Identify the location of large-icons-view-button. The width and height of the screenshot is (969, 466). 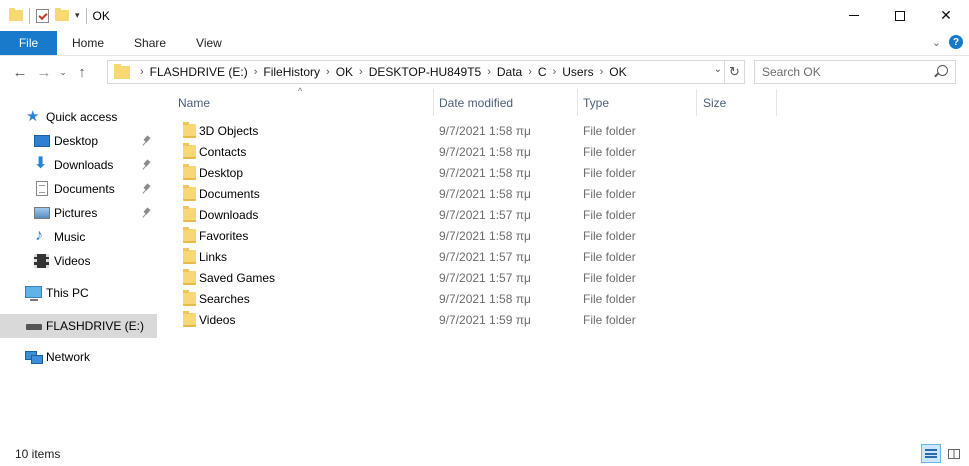
(954, 453).